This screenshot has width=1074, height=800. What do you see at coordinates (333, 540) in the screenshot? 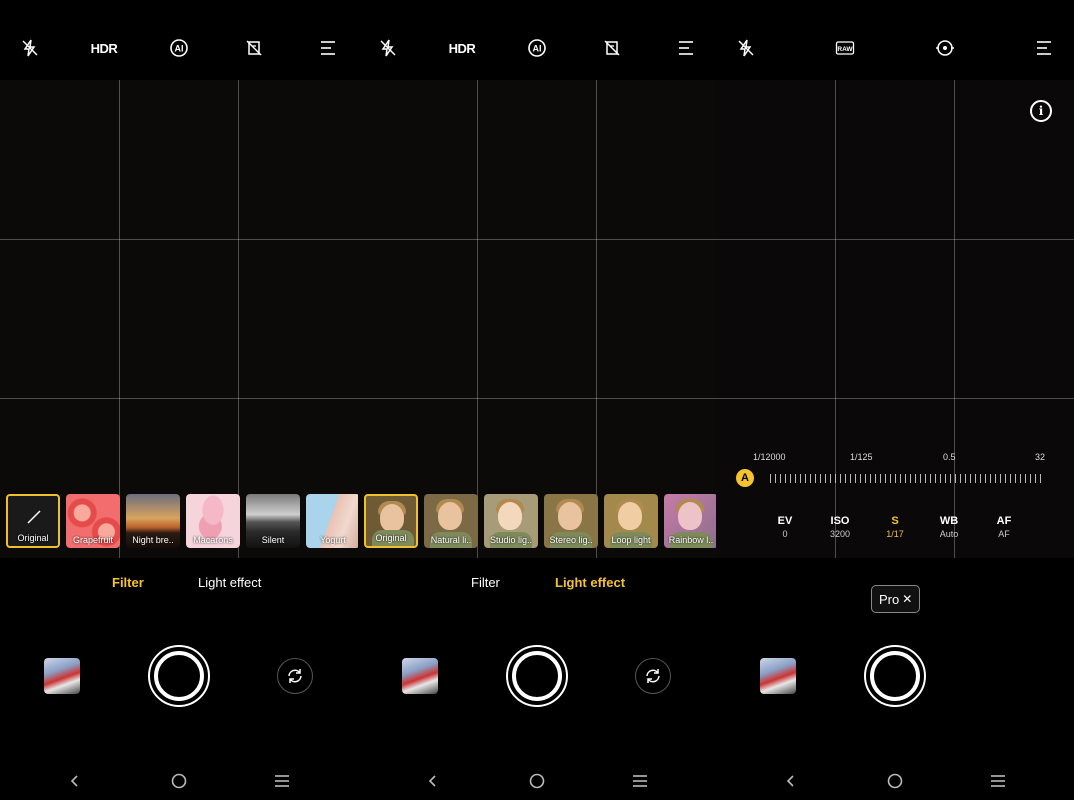
I see `filter-label: Yogurt` at bounding box center [333, 540].